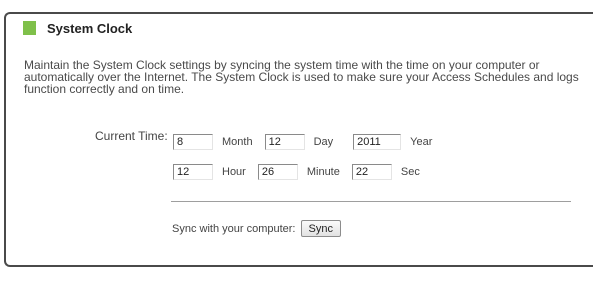  Describe the element at coordinates (421, 142) in the screenshot. I see `year-label: Year` at that location.